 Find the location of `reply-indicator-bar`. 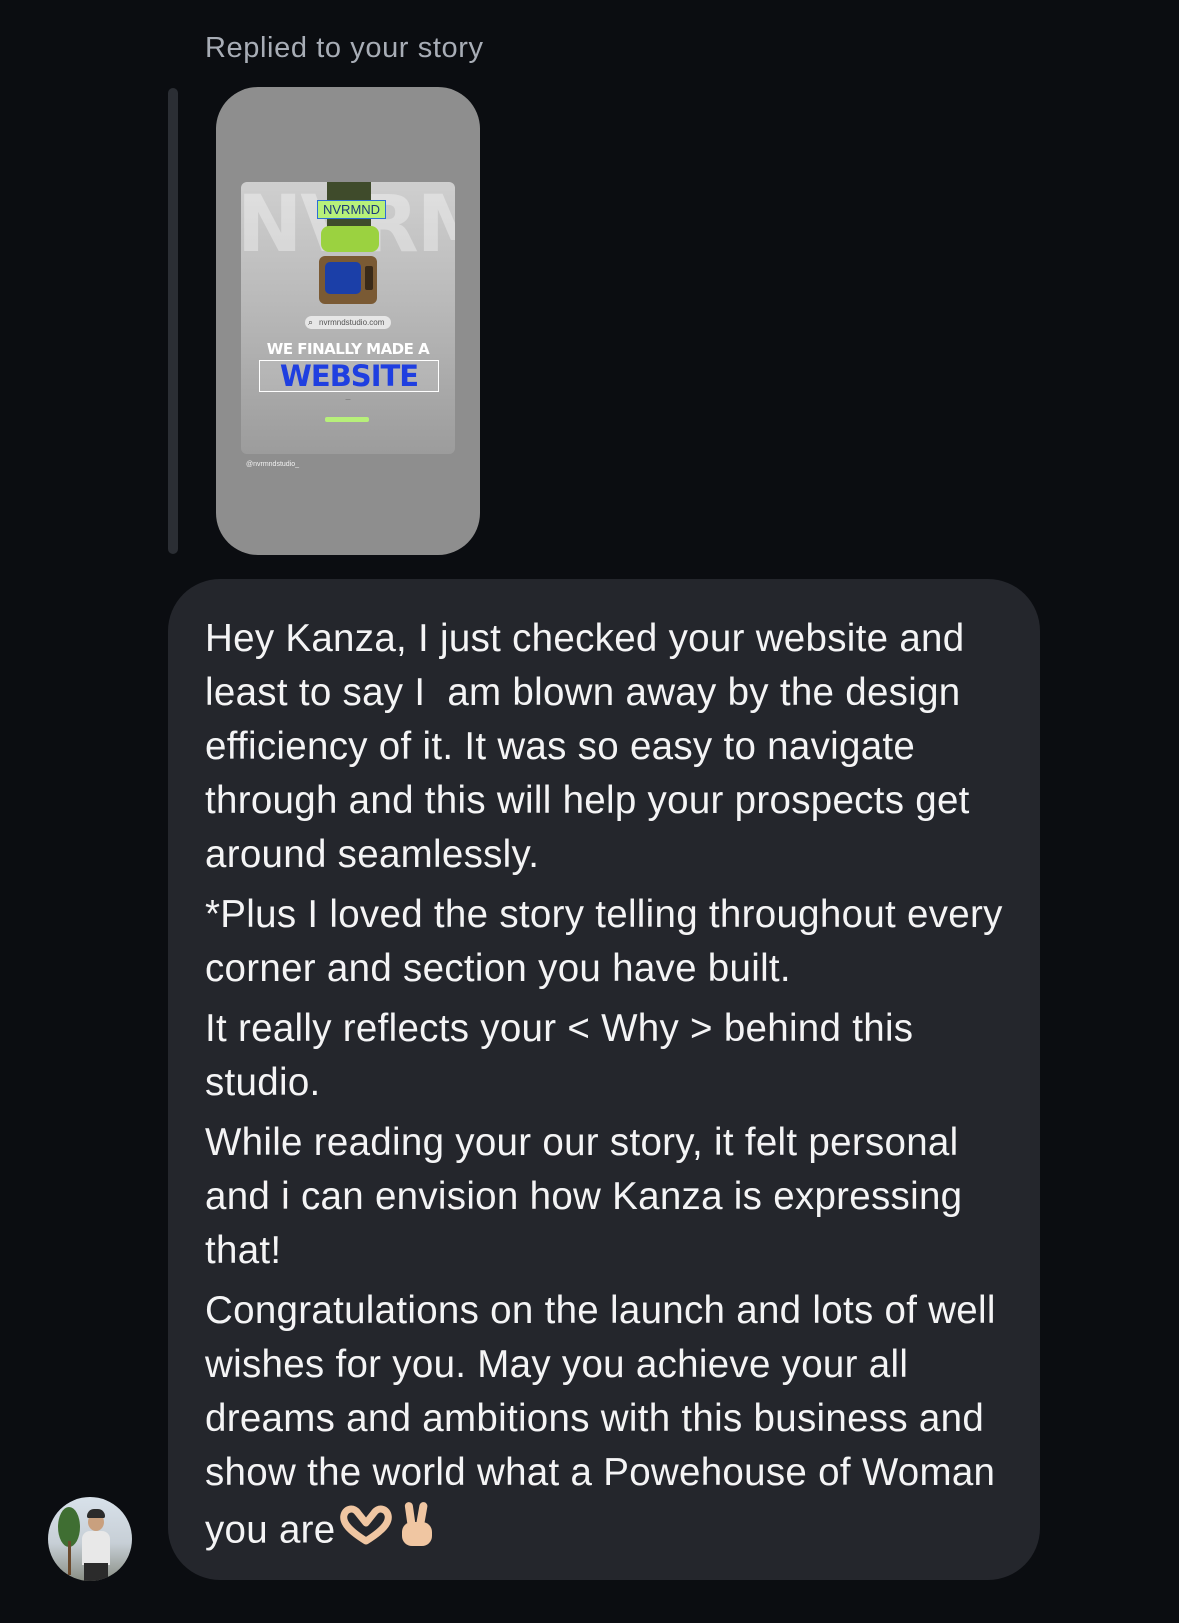

reply-indicator-bar is located at coordinates (173, 321).